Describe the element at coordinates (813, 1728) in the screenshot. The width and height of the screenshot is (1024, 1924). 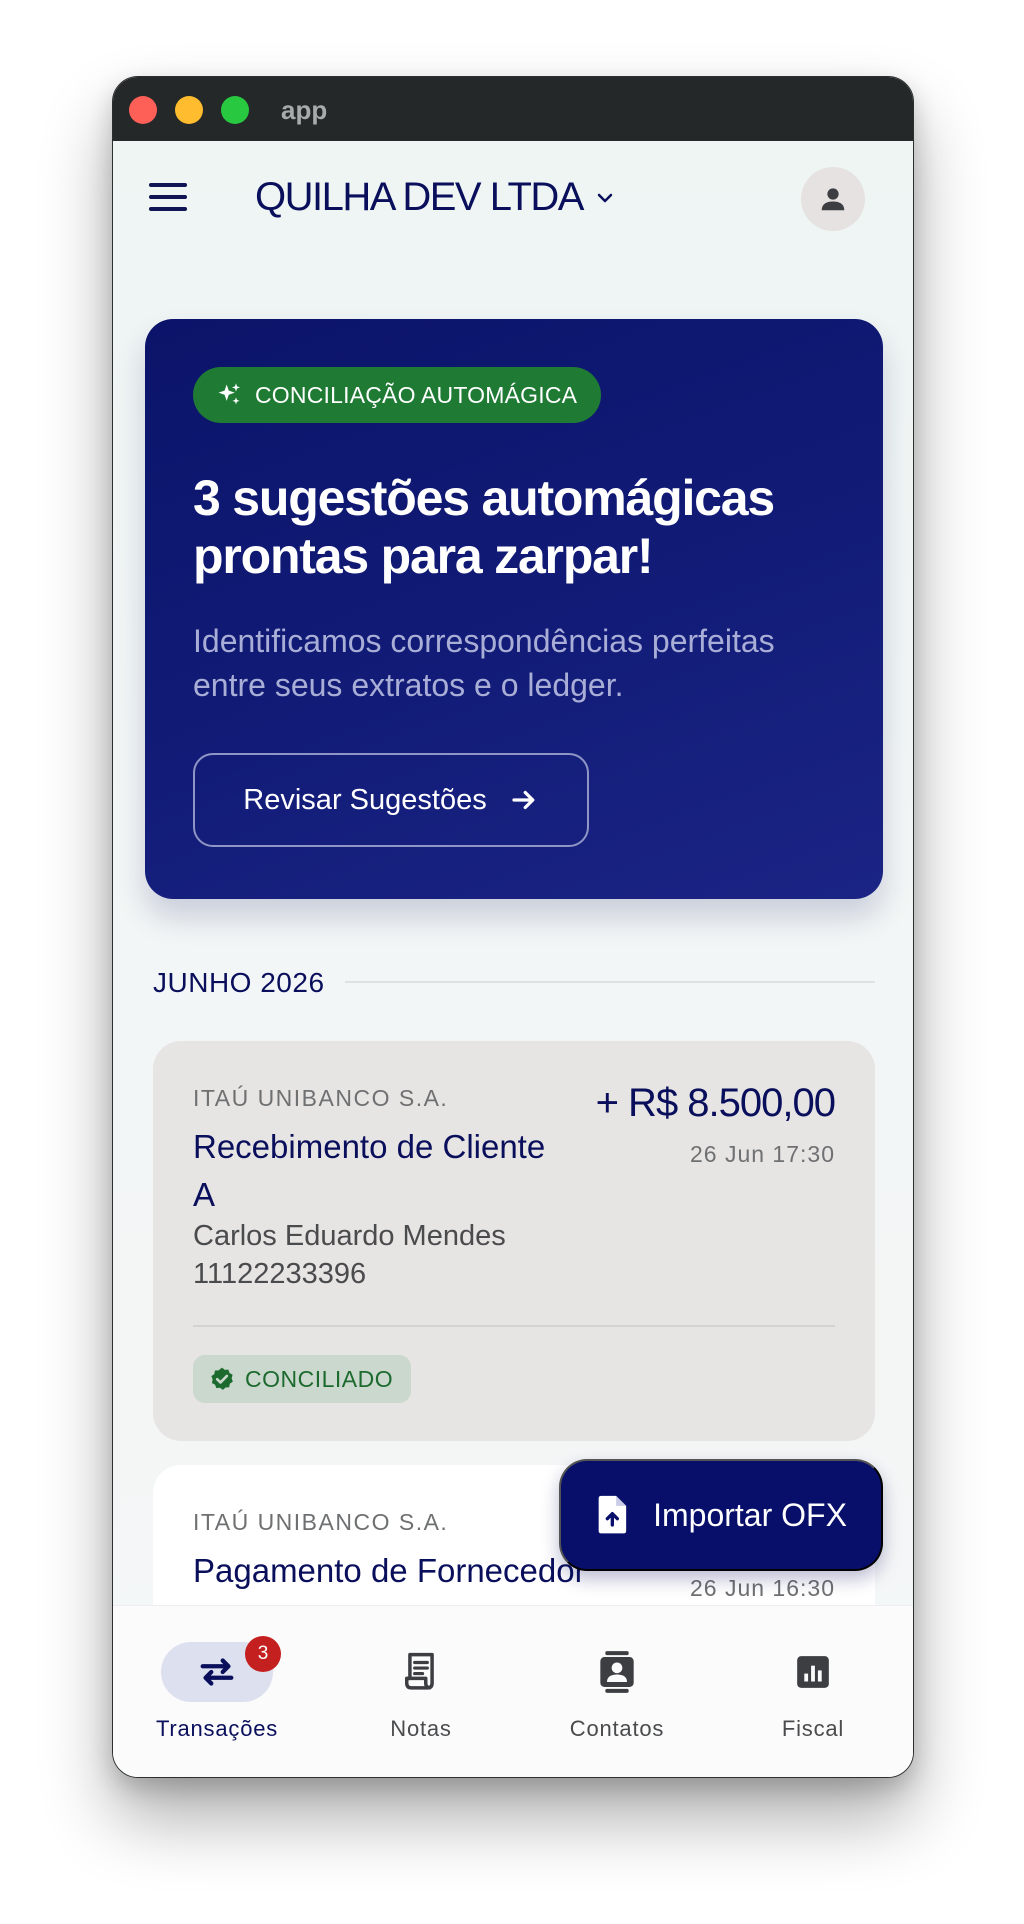
I see `nav-label: Fiscal` at that location.